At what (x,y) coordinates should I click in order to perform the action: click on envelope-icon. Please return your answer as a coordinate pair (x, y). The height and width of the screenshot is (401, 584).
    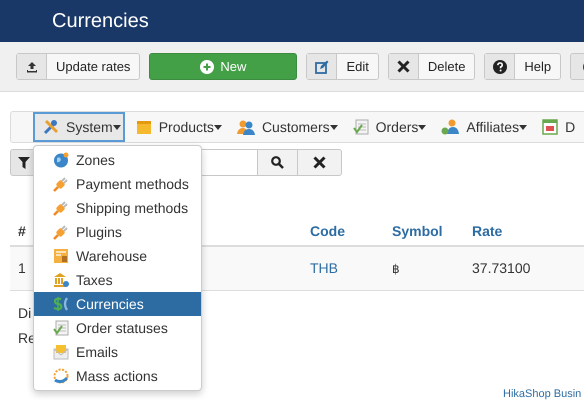
    Looking at the image, I should click on (61, 352).